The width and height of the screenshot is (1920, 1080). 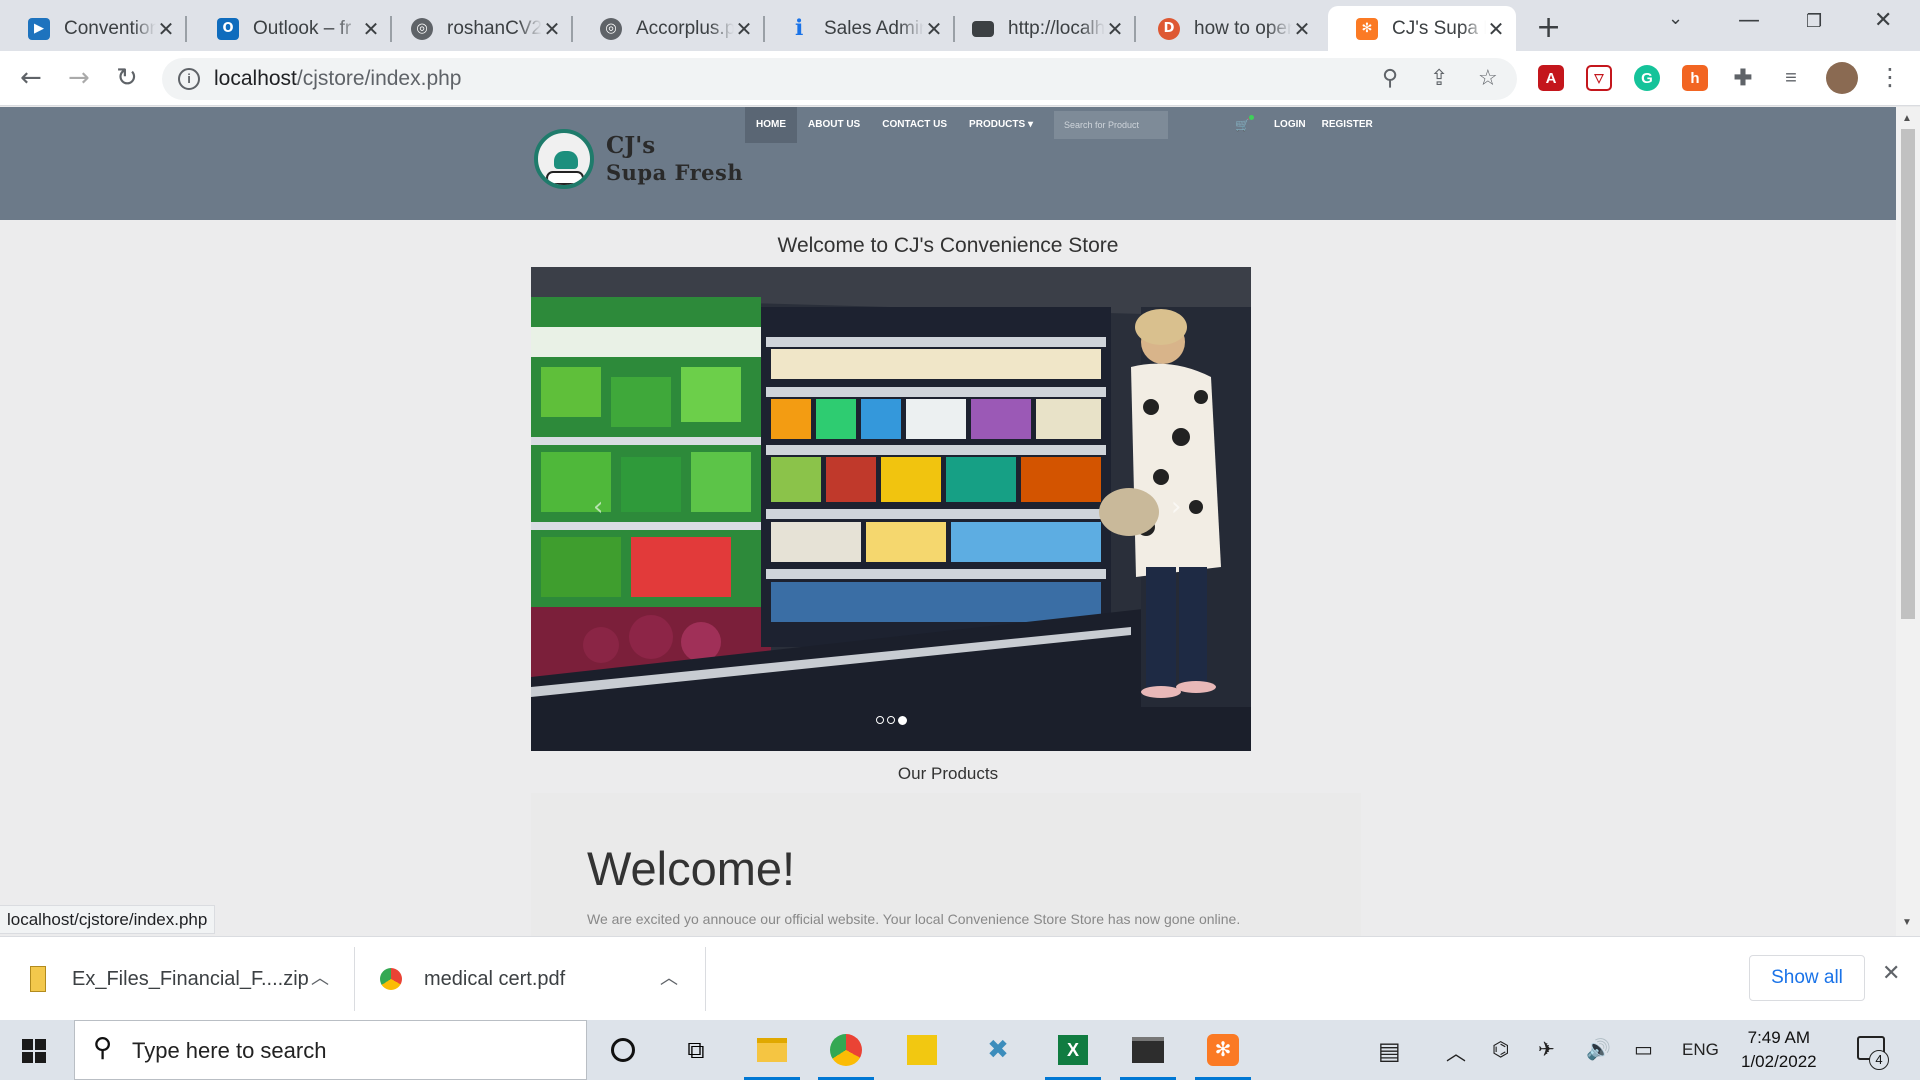 I want to click on download-item-zip: Ex_Files_Financial_F....zip, so click(x=169, y=979).